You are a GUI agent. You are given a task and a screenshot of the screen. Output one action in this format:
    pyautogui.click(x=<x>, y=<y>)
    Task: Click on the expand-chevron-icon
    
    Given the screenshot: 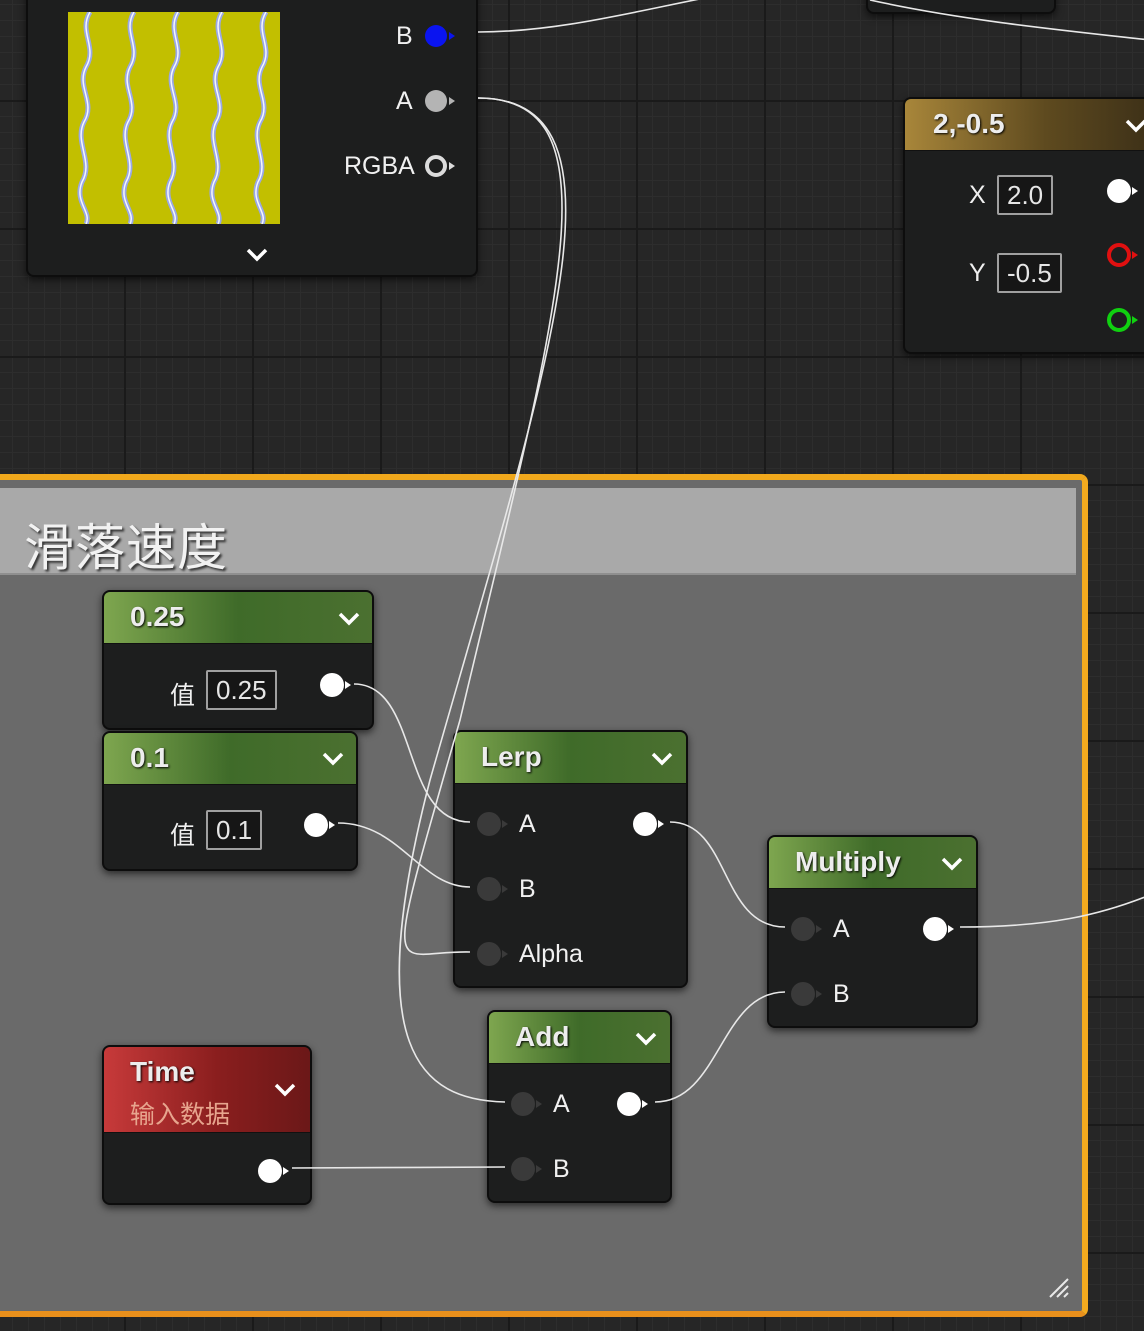 What is the action you would take?
    pyautogui.click(x=257, y=255)
    